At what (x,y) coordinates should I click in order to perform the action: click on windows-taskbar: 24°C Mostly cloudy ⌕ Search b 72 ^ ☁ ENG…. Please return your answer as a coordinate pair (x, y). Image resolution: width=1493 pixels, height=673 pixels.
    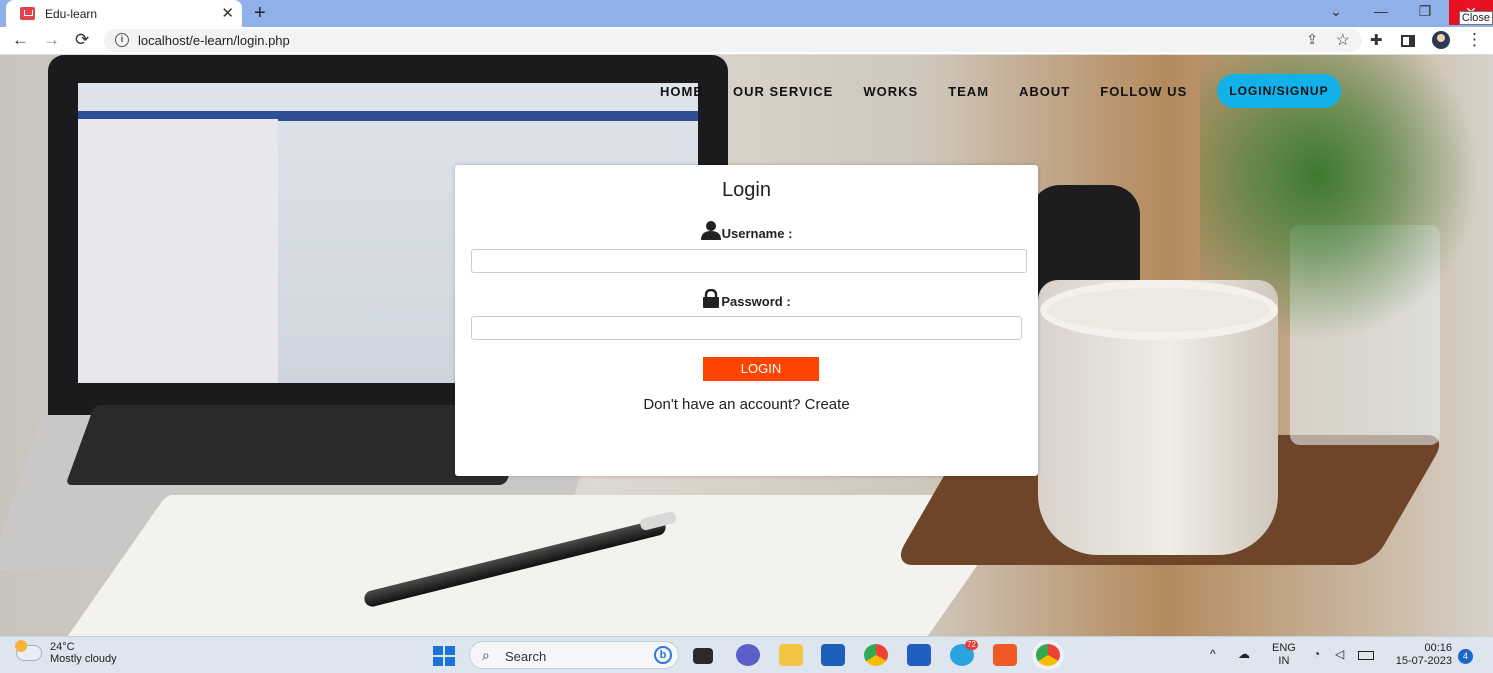
    Looking at the image, I should click on (746, 654).